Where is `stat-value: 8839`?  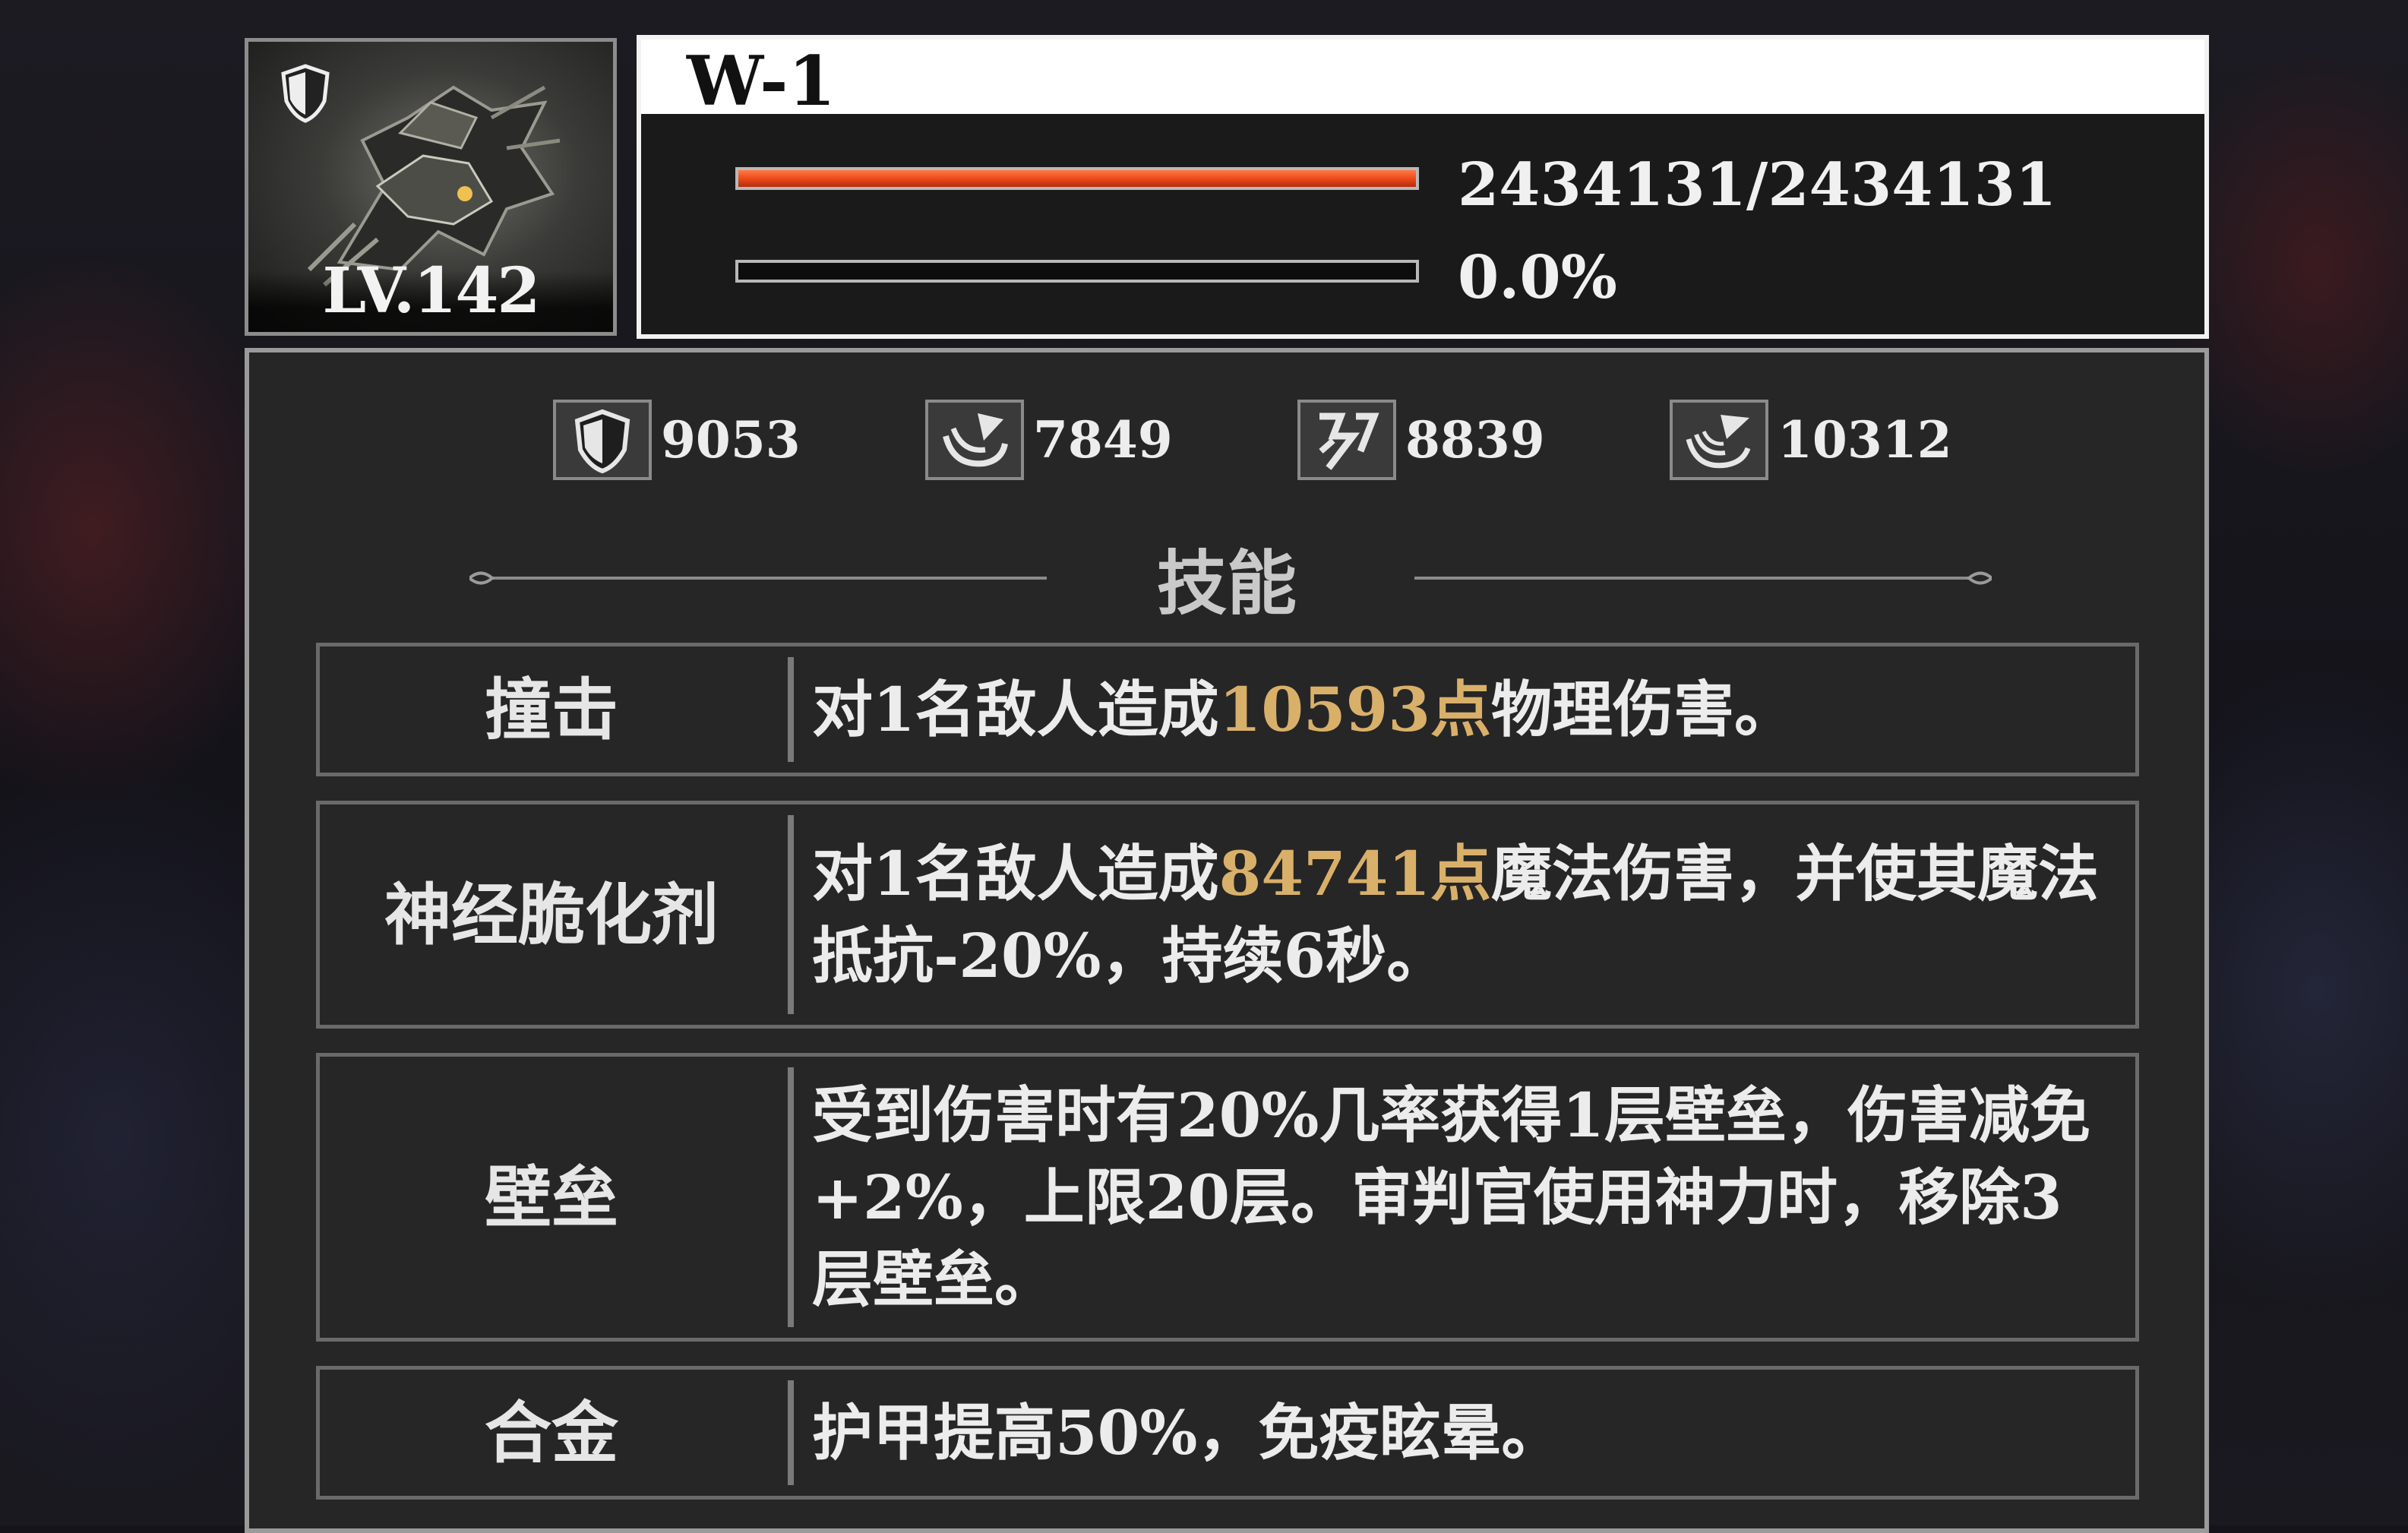 stat-value: 8839 is located at coordinates (1475, 439).